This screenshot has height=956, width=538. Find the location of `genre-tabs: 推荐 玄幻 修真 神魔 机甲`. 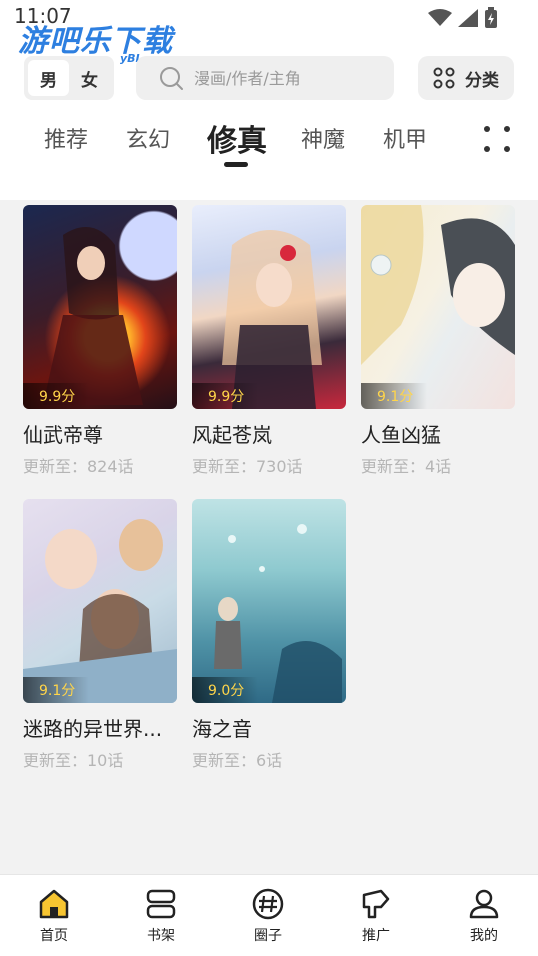

genre-tabs: 推荐 玄幻 修真 神魔 机甲 is located at coordinates (269, 142).